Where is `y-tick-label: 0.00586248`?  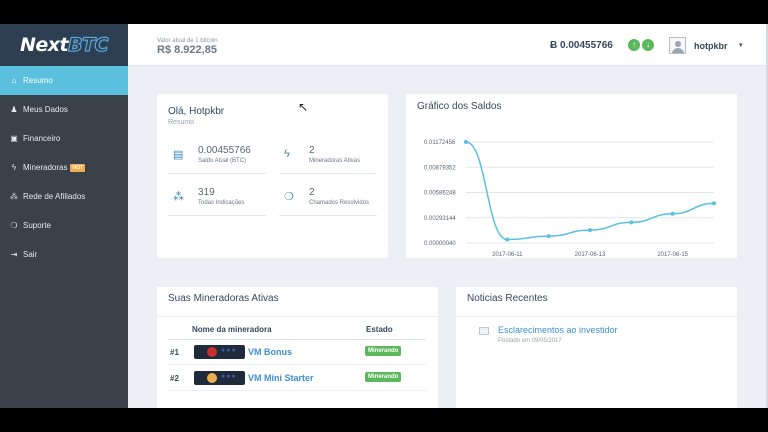 y-tick-label: 0.00586248 is located at coordinates (440, 194).